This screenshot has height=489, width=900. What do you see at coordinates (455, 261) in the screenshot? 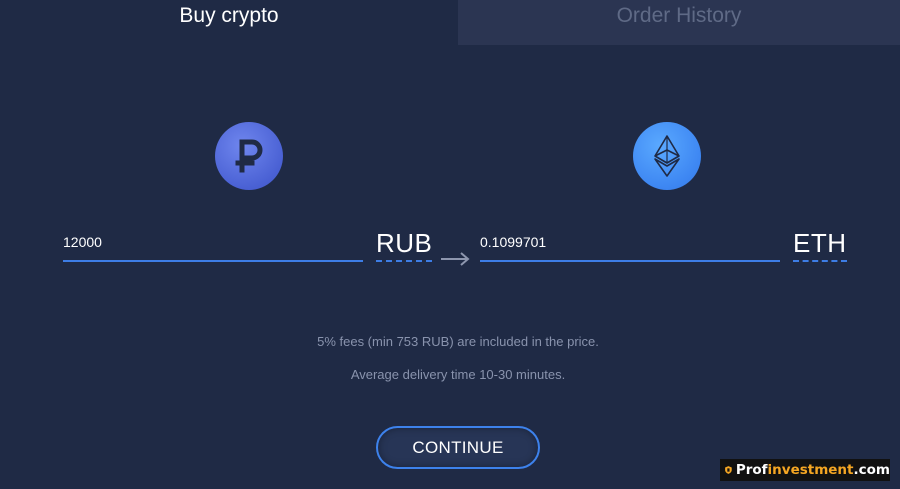
I see `arrow-right-icon` at bounding box center [455, 261].